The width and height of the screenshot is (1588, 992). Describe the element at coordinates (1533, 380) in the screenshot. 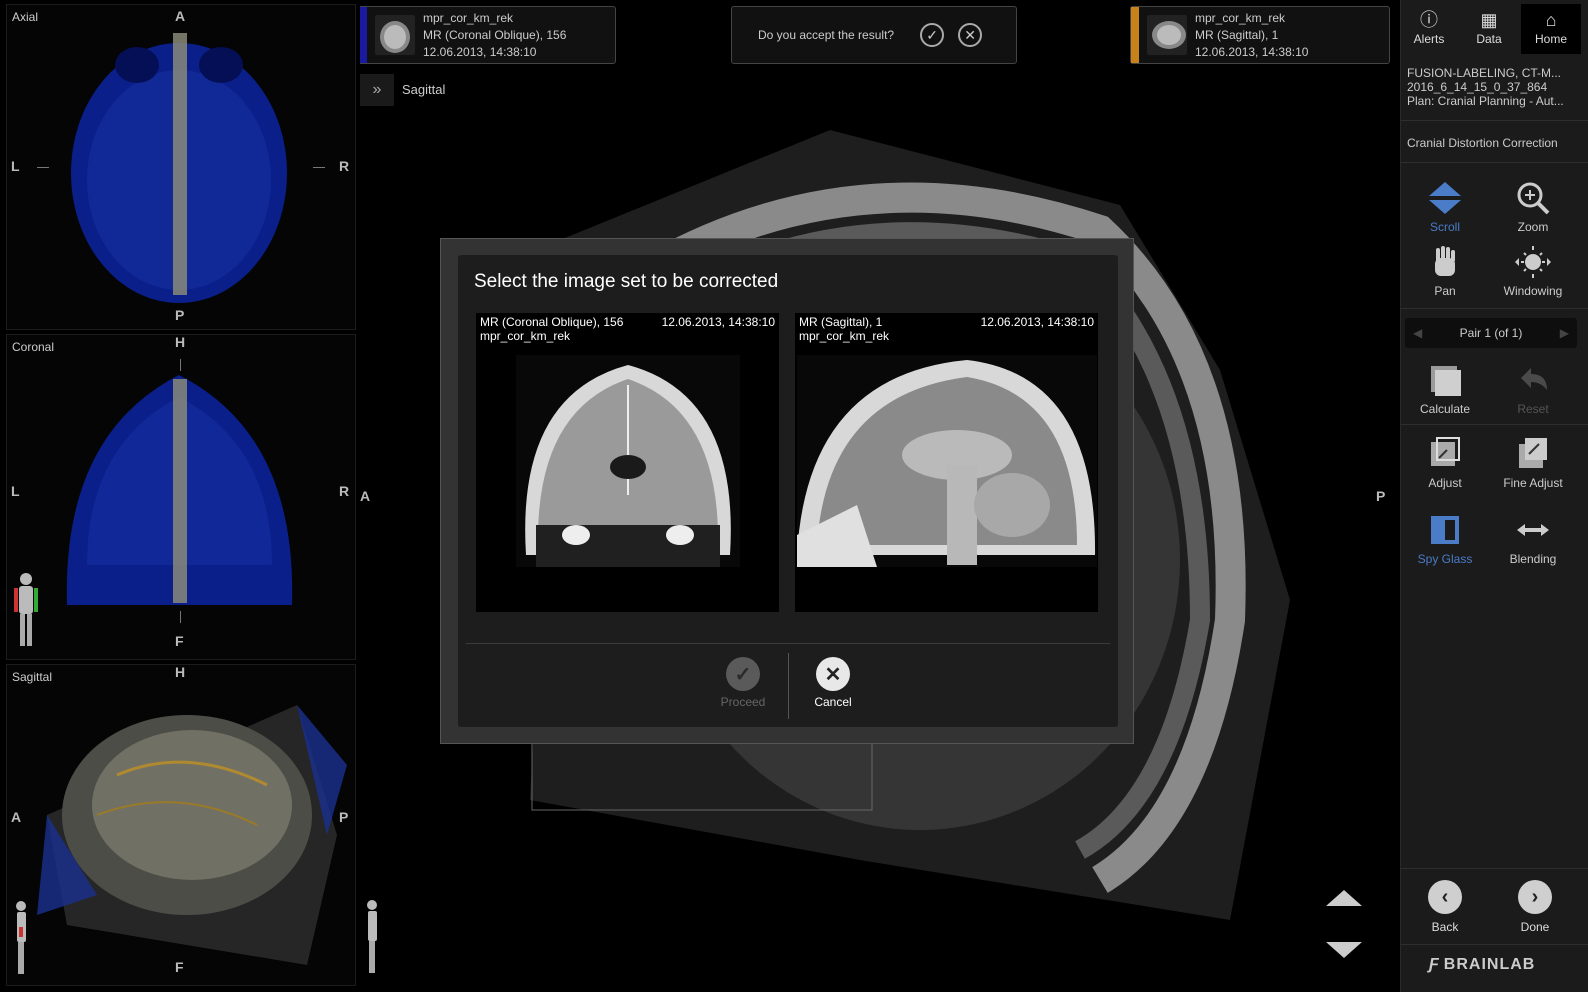

I see `undo-icon` at that location.